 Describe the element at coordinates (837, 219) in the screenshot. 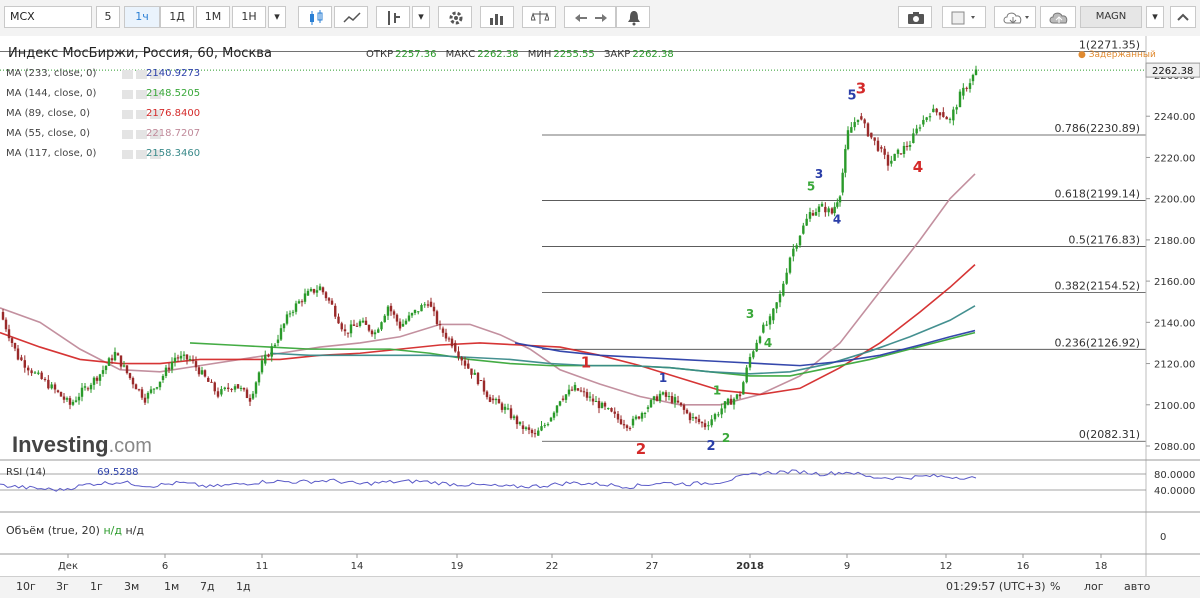

I see `wave-label: 4` at that location.